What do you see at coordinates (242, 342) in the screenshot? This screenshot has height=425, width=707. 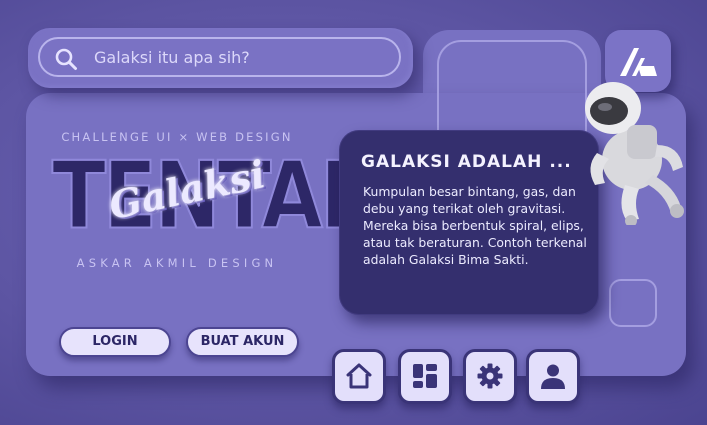 I see `register-button: BUAT AKUN` at bounding box center [242, 342].